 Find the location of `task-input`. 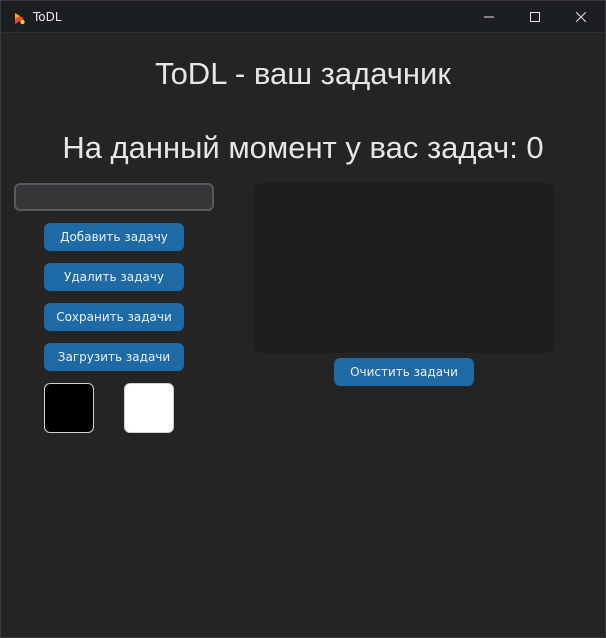

task-input is located at coordinates (114, 197).